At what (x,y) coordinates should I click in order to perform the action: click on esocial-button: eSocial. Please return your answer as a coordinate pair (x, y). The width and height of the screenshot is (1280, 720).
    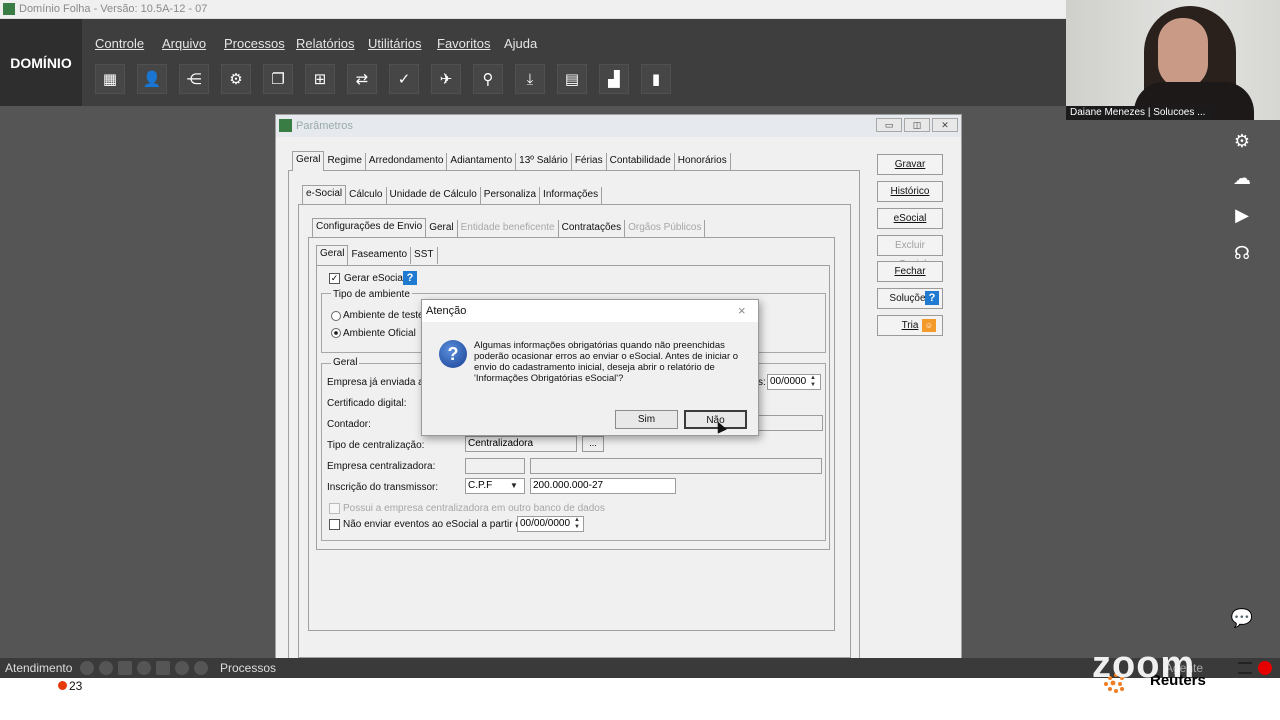
    Looking at the image, I should click on (910, 218).